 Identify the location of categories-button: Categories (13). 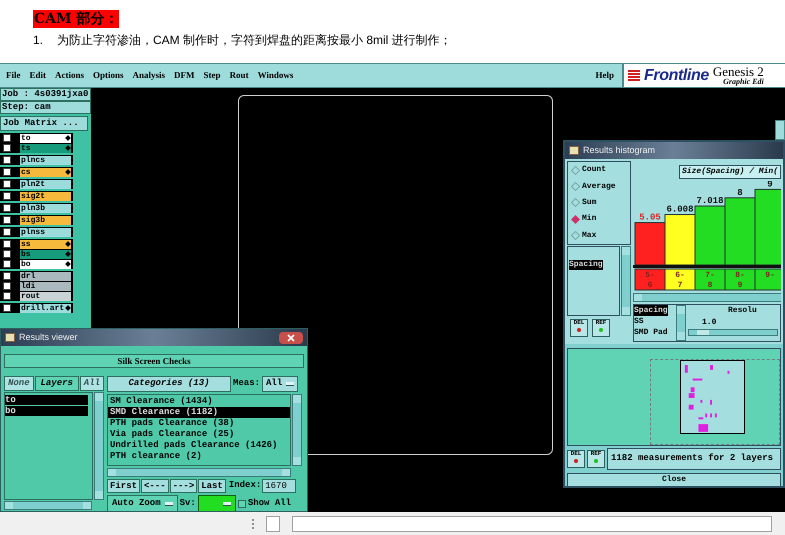
(169, 384).